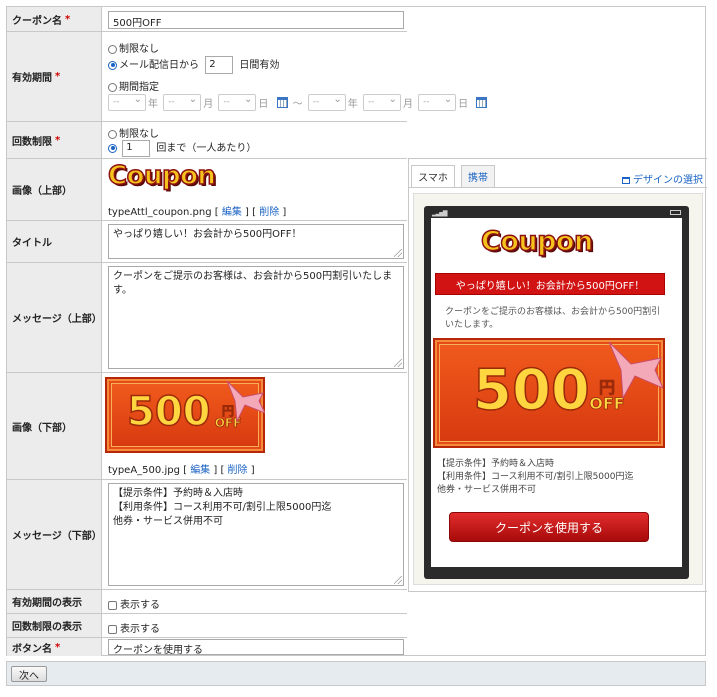  I want to click on title-label: タイトル, so click(54, 241).